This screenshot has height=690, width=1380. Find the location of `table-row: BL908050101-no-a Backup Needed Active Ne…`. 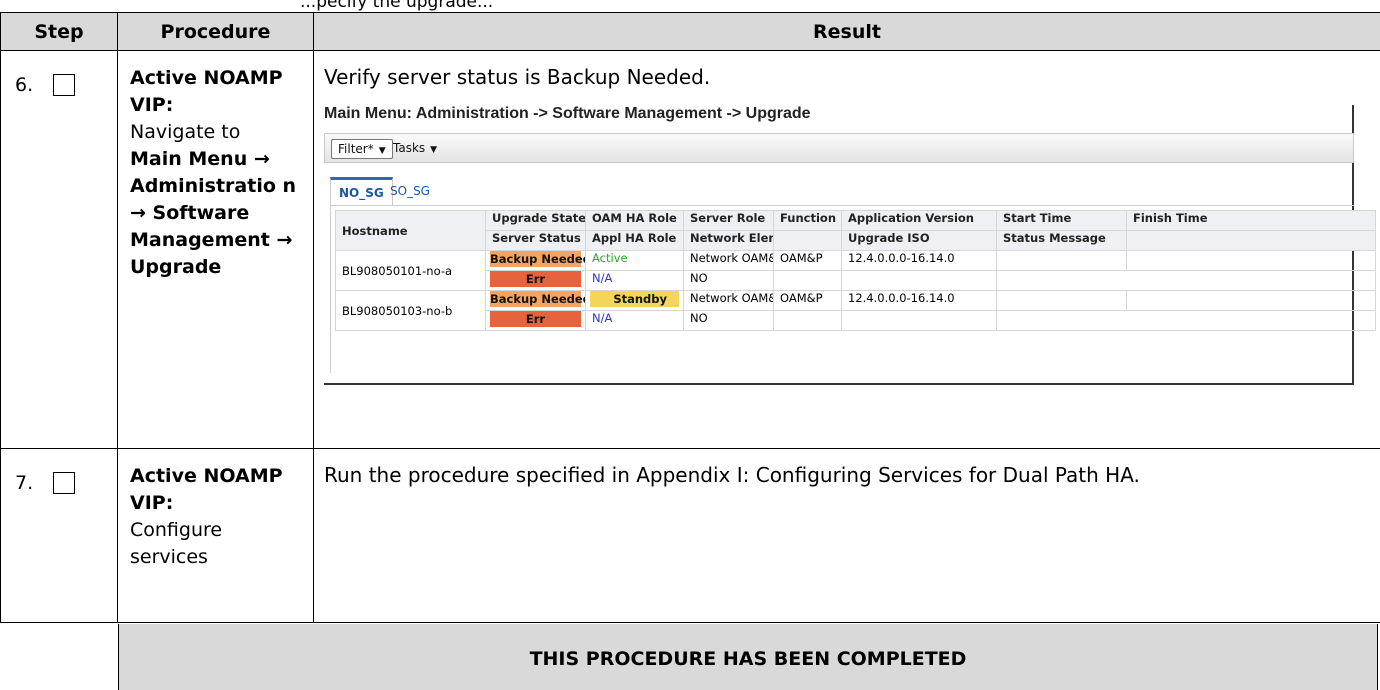

table-row: BL908050101-no-a Backup Needed Active Ne… is located at coordinates (855, 270).